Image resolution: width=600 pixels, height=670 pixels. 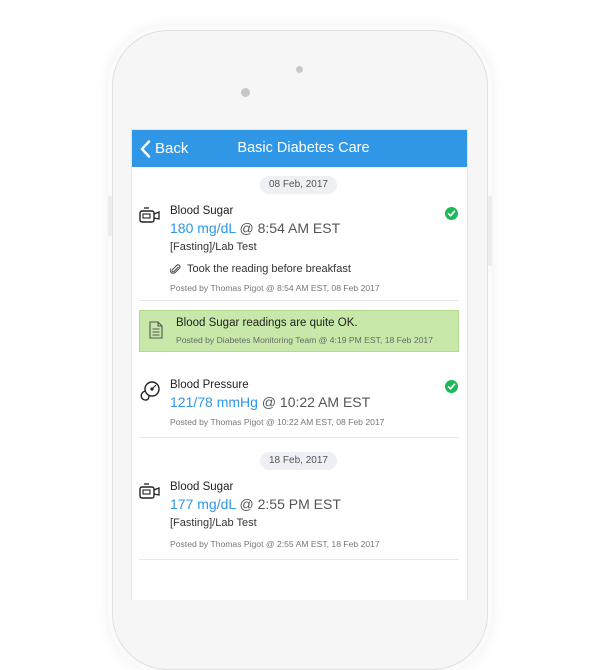 What do you see at coordinates (314, 402) in the screenshot?
I see `reading-time: @ 10:22 AM EST` at bounding box center [314, 402].